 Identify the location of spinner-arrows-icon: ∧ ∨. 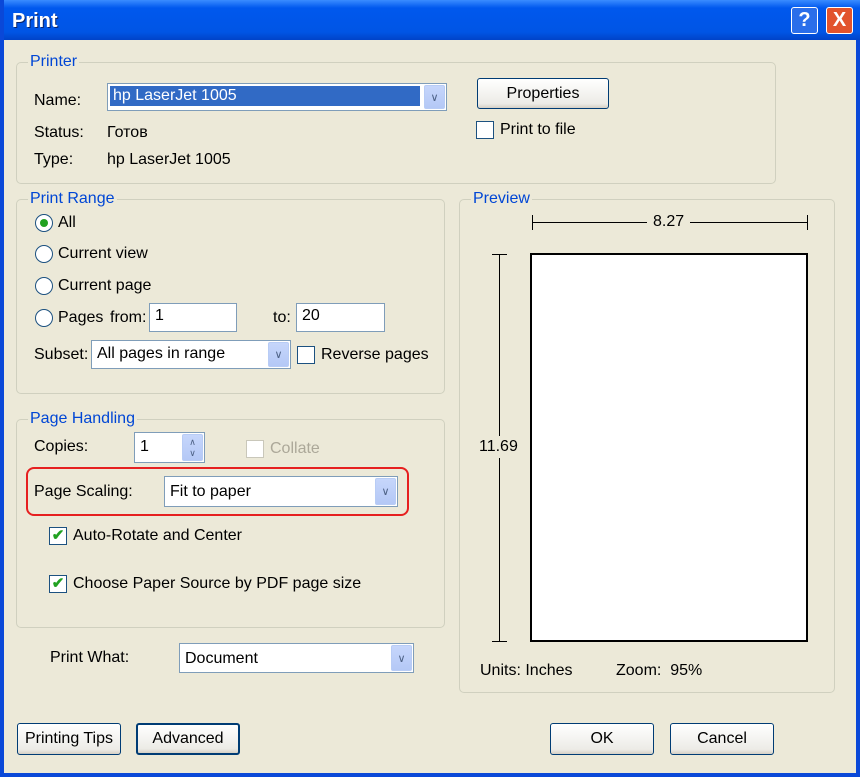
(192, 447).